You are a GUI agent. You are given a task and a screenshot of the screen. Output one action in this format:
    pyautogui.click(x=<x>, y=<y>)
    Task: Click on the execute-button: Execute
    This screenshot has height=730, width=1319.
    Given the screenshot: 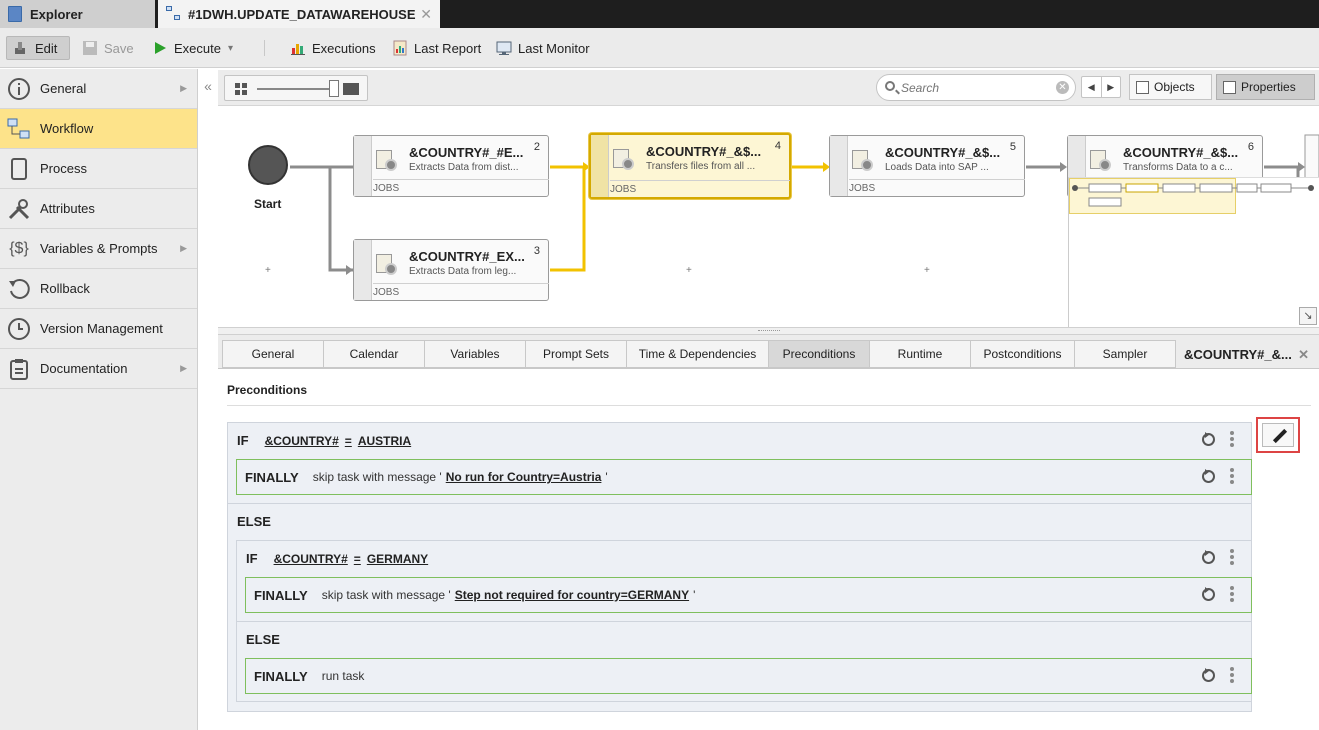 What is the action you would take?
    pyautogui.click(x=186, y=48)
    